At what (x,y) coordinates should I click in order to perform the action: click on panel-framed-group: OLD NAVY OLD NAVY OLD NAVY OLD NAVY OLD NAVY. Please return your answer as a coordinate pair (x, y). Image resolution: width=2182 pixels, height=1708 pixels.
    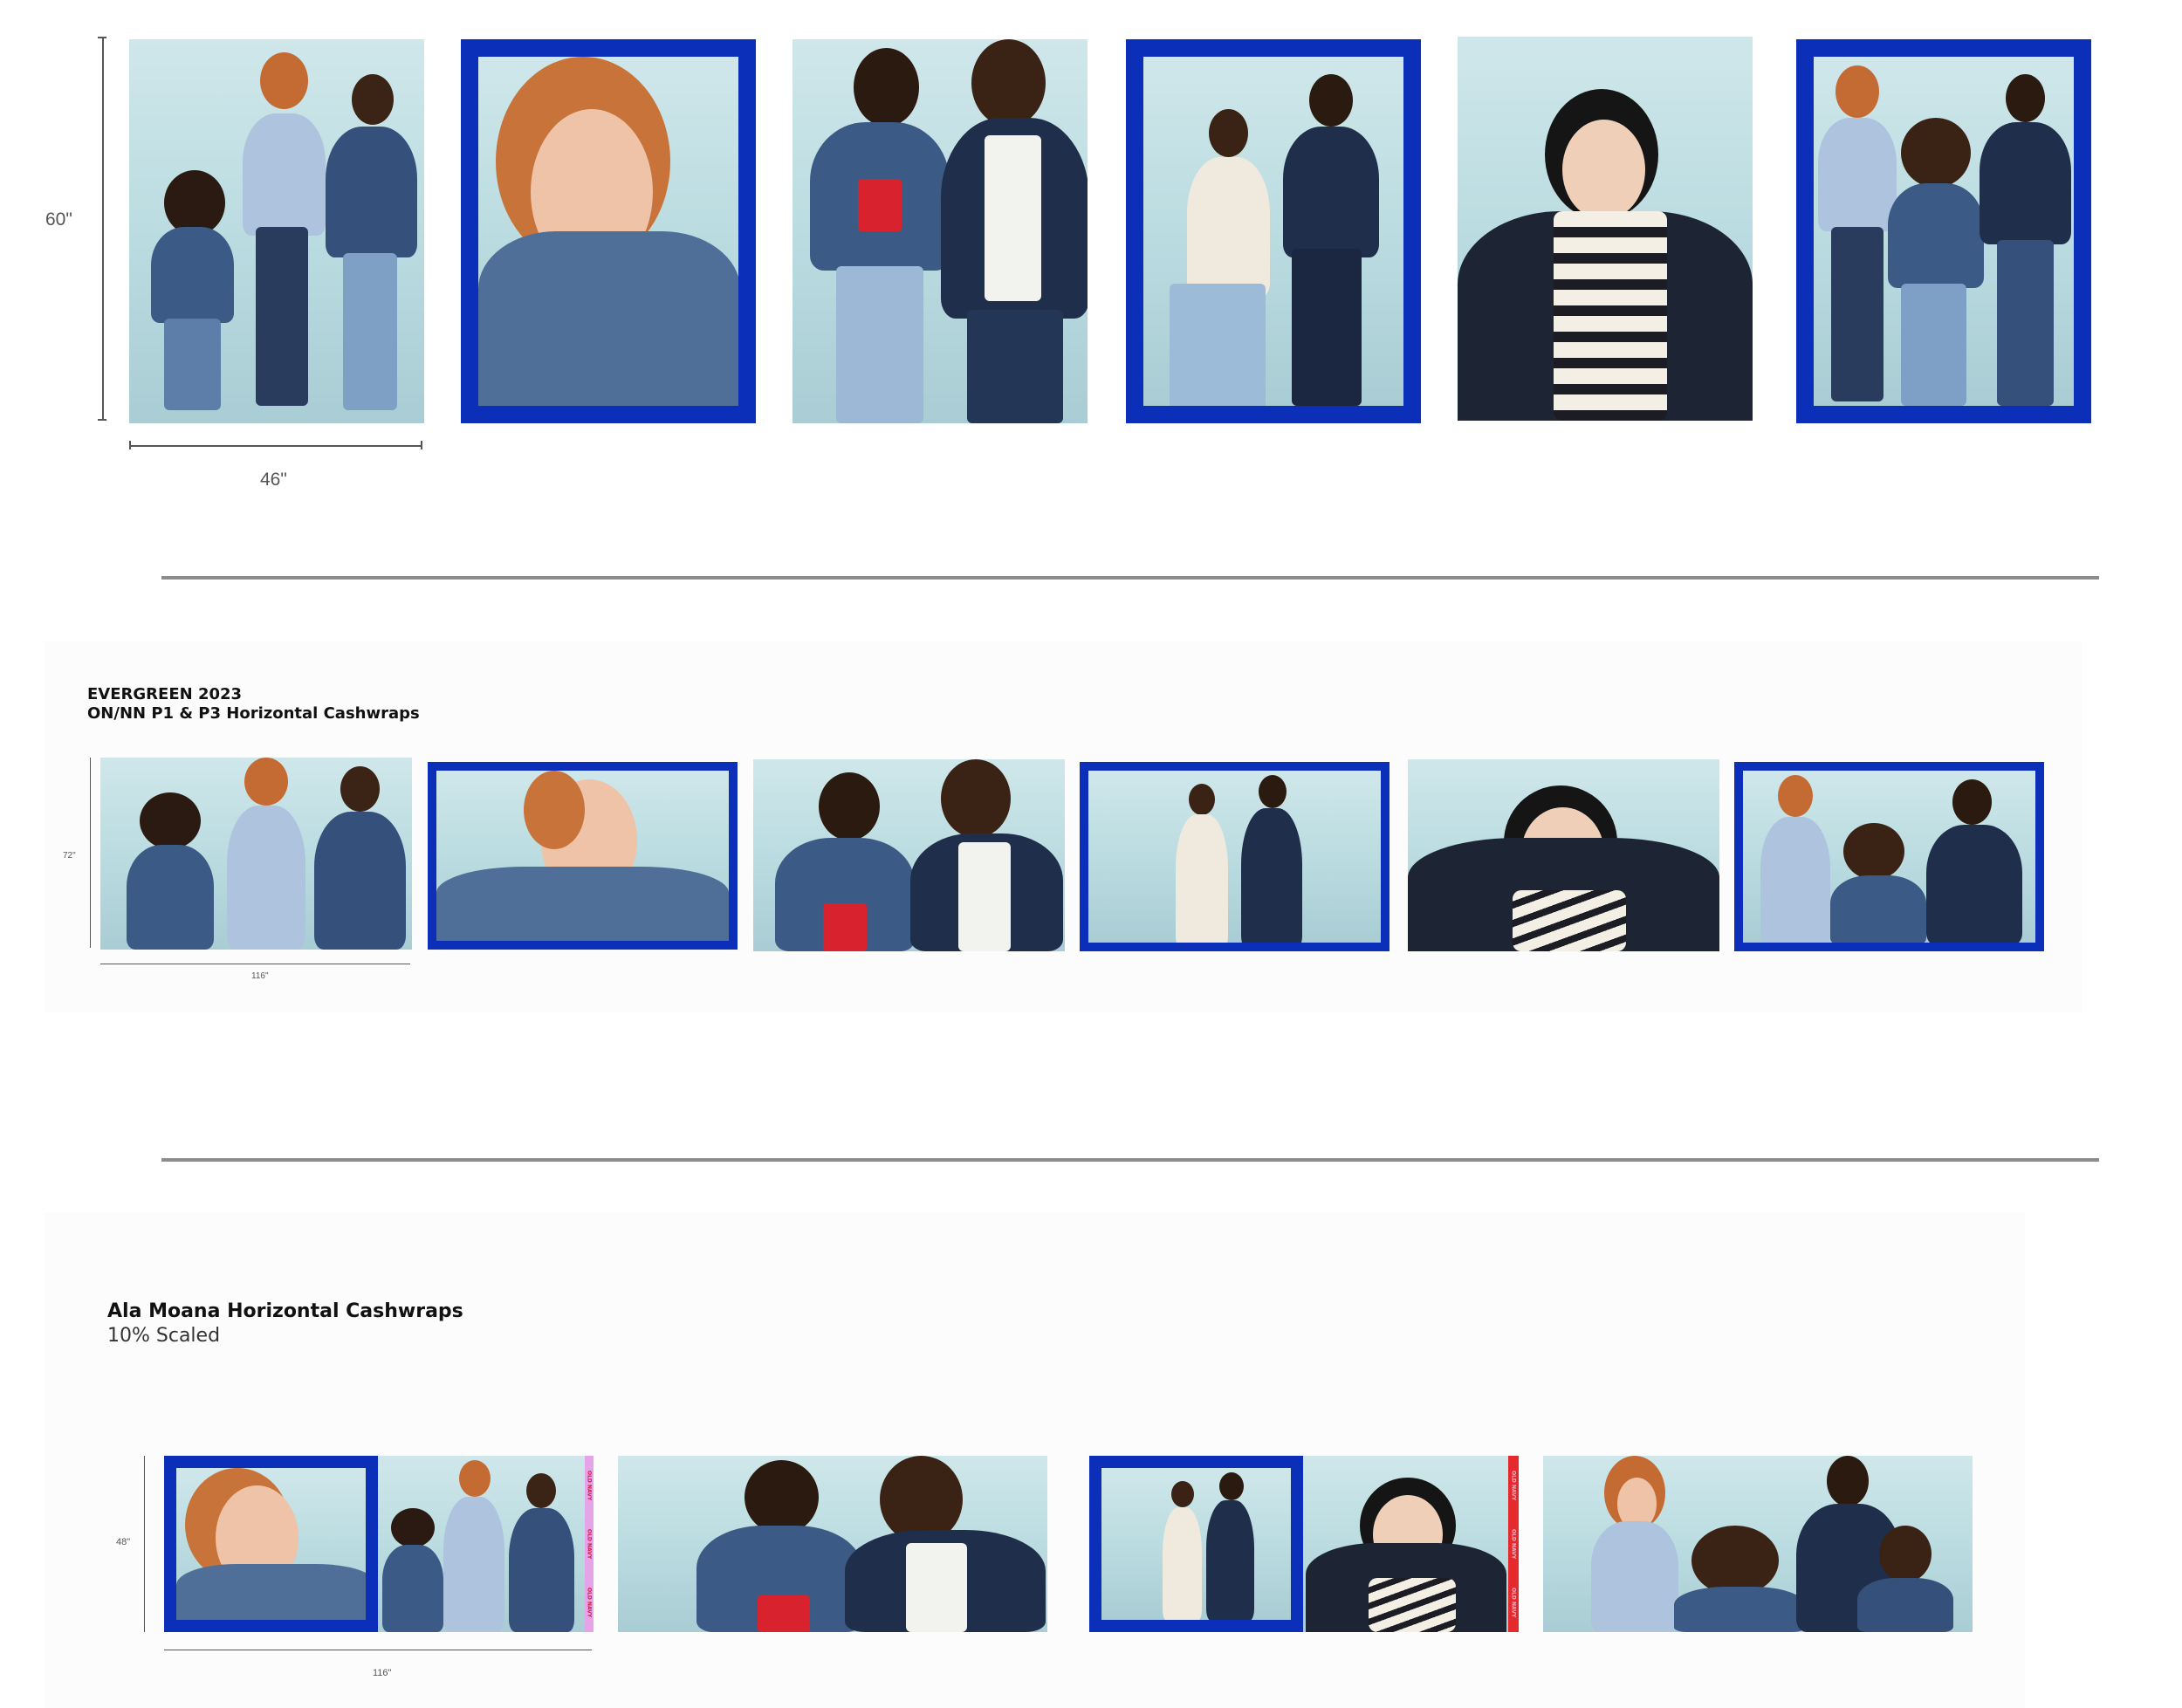
    Looking at the image, I should click on (1944, 231).